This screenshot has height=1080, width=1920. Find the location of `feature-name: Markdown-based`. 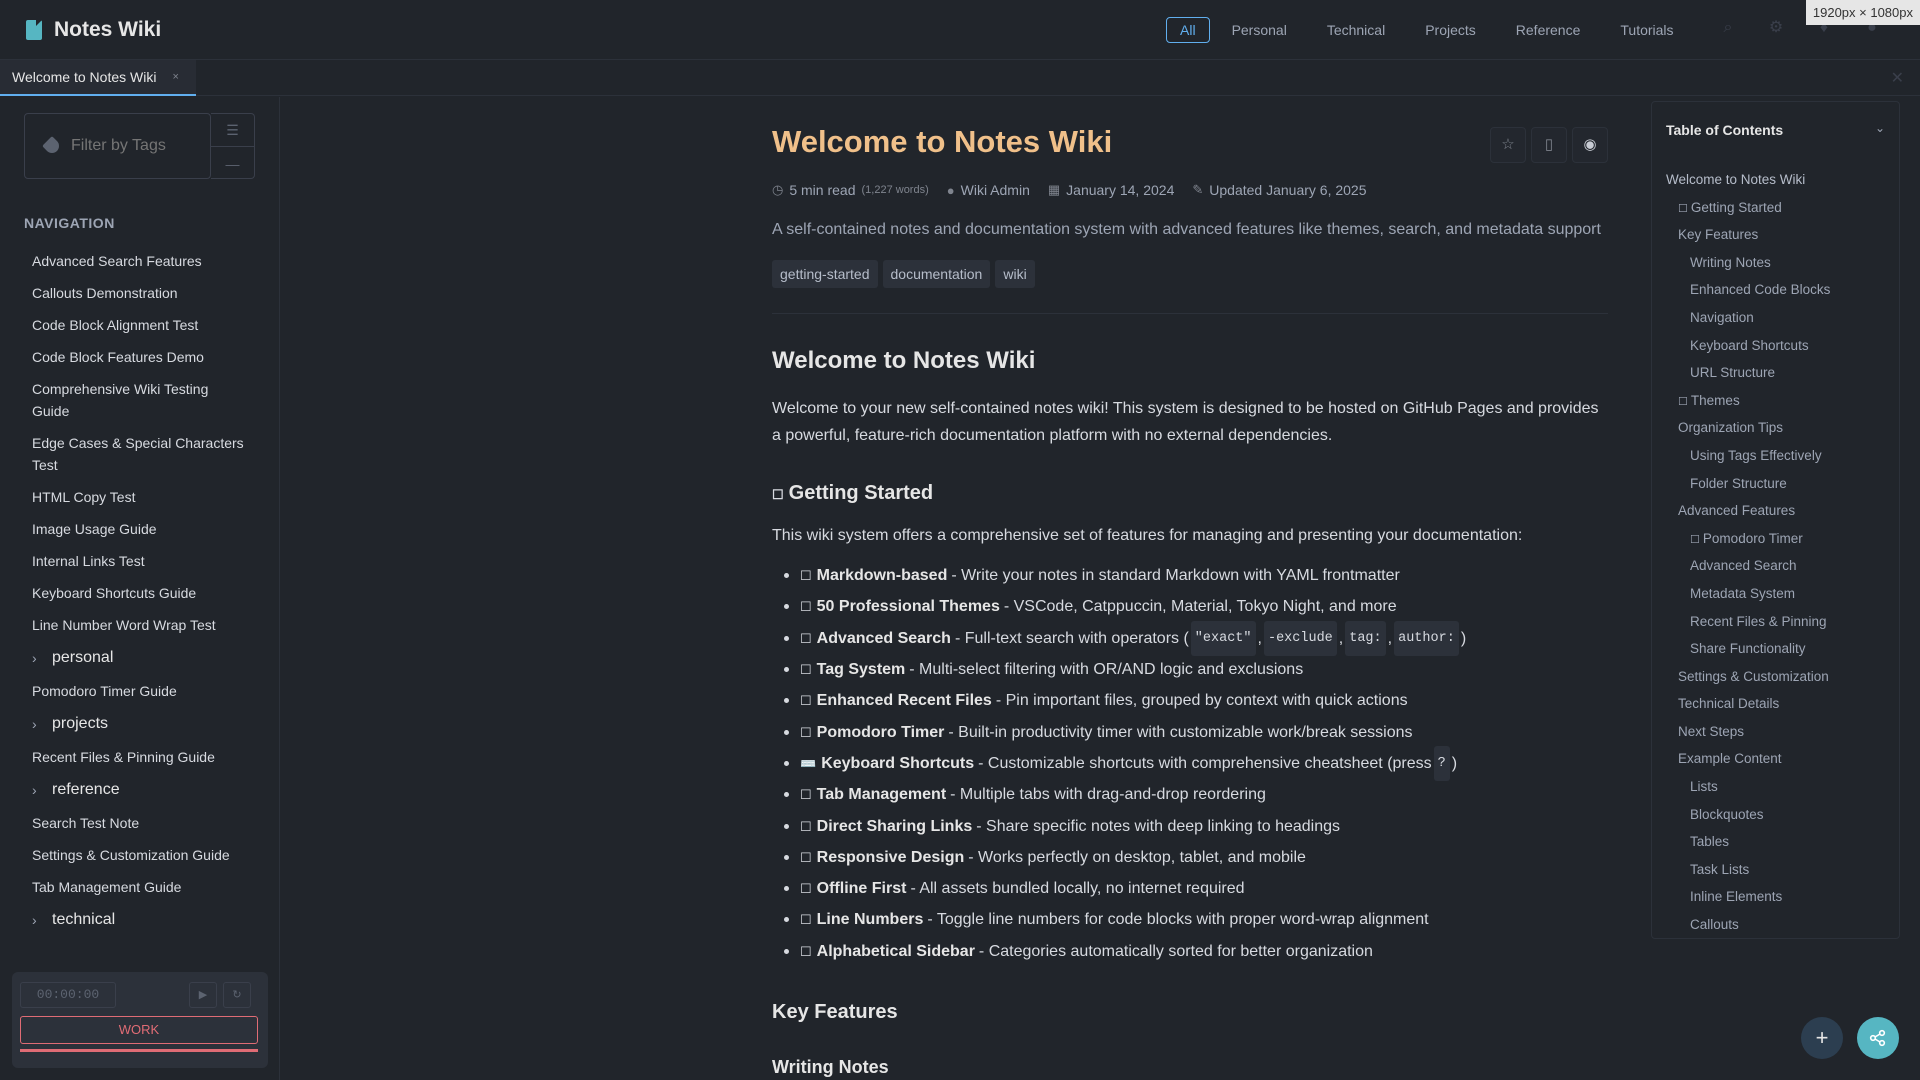

feature-name: Markdown-based is located at coordinates (882, 576).